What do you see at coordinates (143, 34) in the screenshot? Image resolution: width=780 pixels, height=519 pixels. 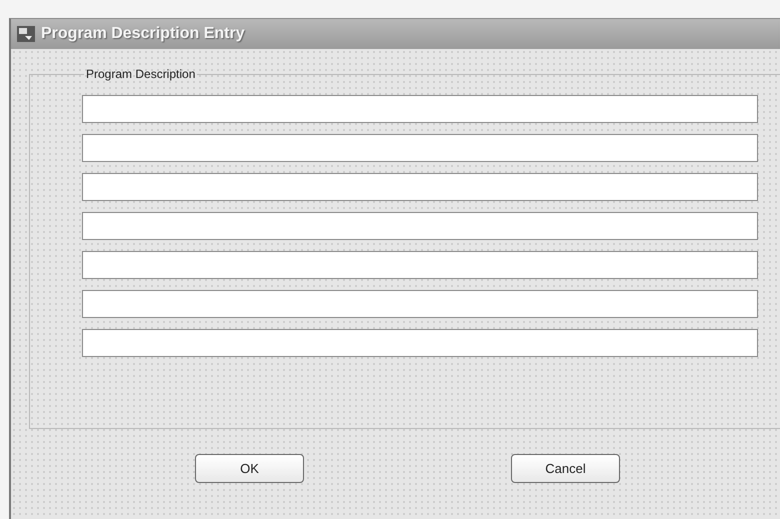 I see `window-title: Program Description Entry` at bounding box center [143, 34].